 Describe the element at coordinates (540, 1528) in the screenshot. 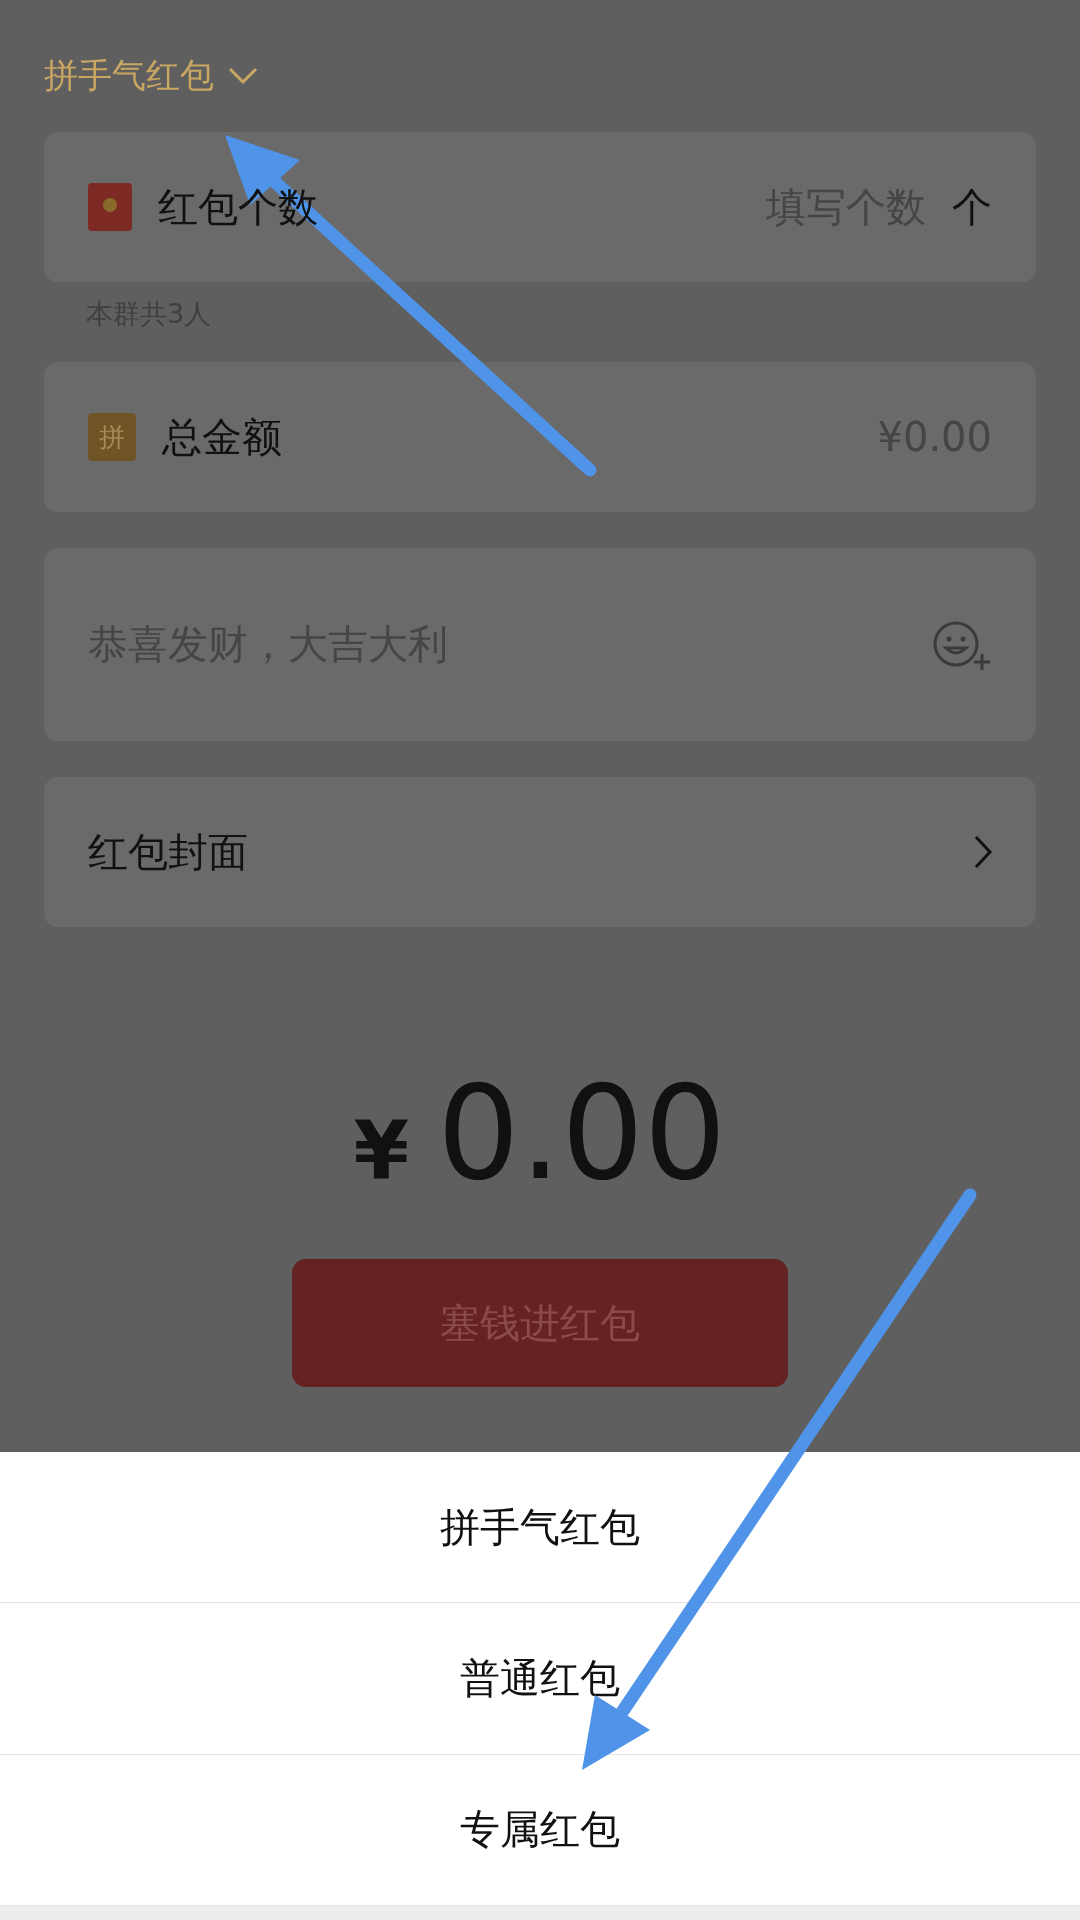

I see `sheet-option: 拼手气红包` at that location.